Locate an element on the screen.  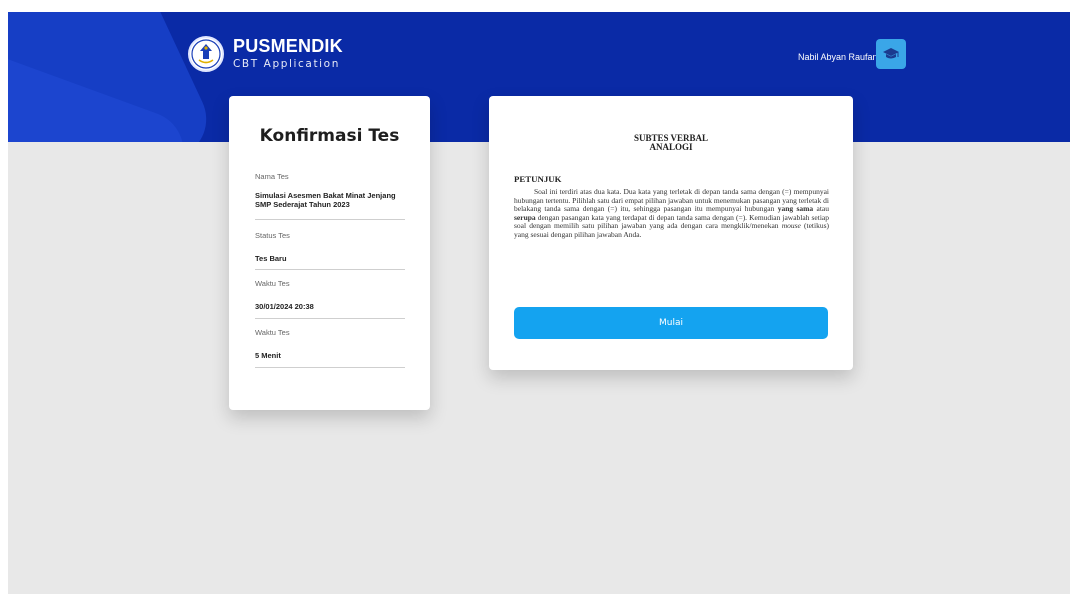
field-label: Status Tes is located at coordinates (272, 235).